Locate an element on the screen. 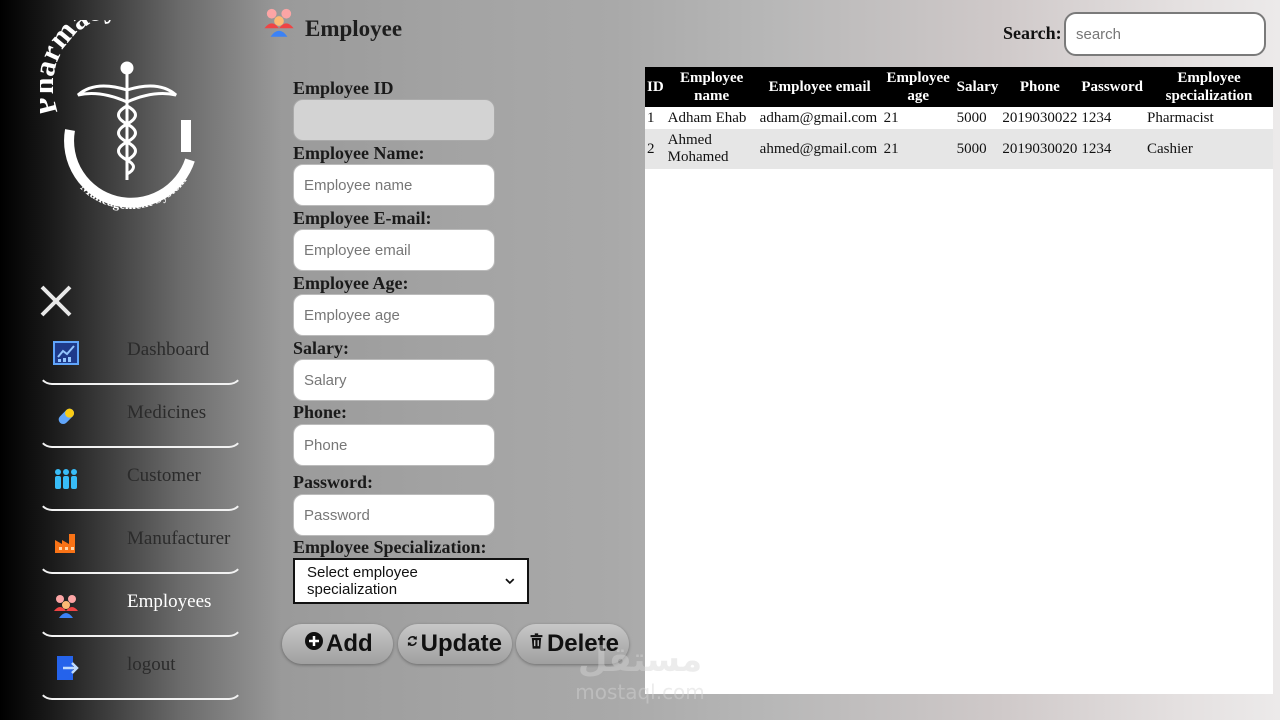 The height and width of the screenshot is (720, 1280). column-header: Password is located at coordinates (1112, 87).